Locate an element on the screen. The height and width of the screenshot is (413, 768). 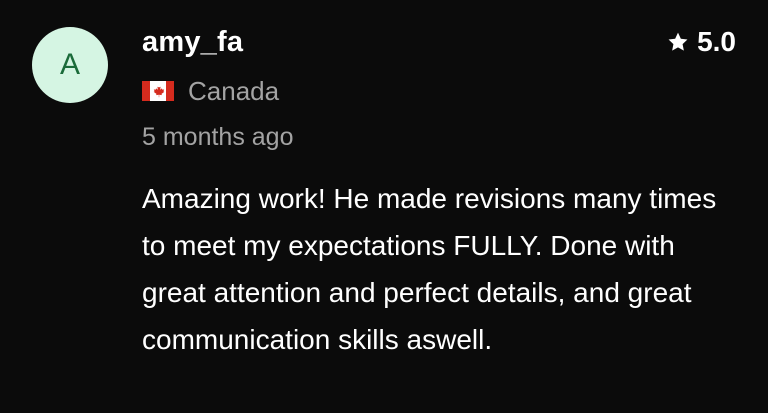
rating: 5.0 is located at coordinates (701, 42).